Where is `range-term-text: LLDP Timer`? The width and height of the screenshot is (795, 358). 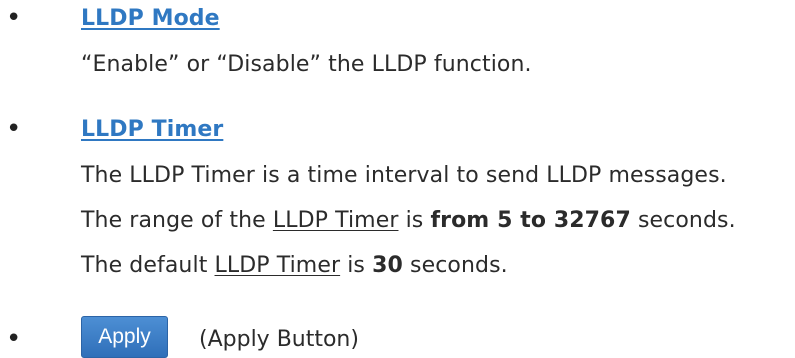 range-term-text: LLDP Timer is located at coordinates (335, 220).